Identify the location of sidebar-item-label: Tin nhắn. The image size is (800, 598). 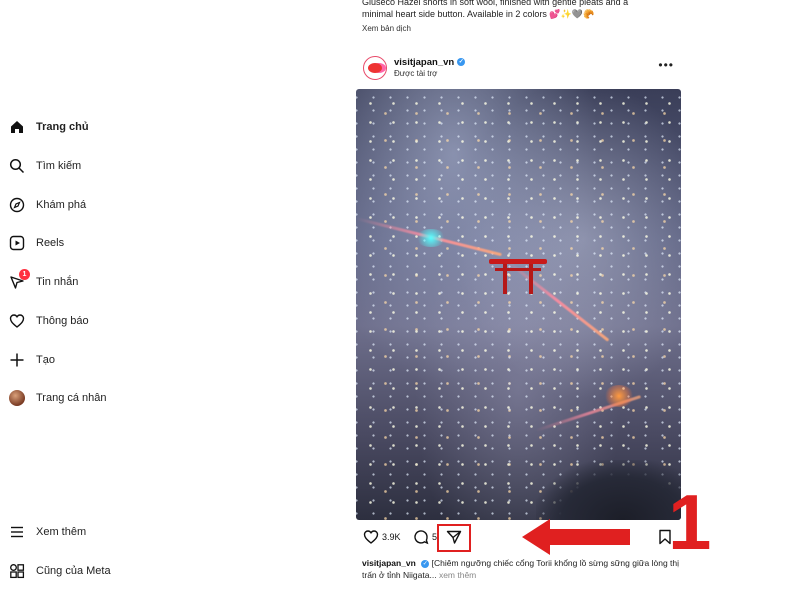
(57, 282).